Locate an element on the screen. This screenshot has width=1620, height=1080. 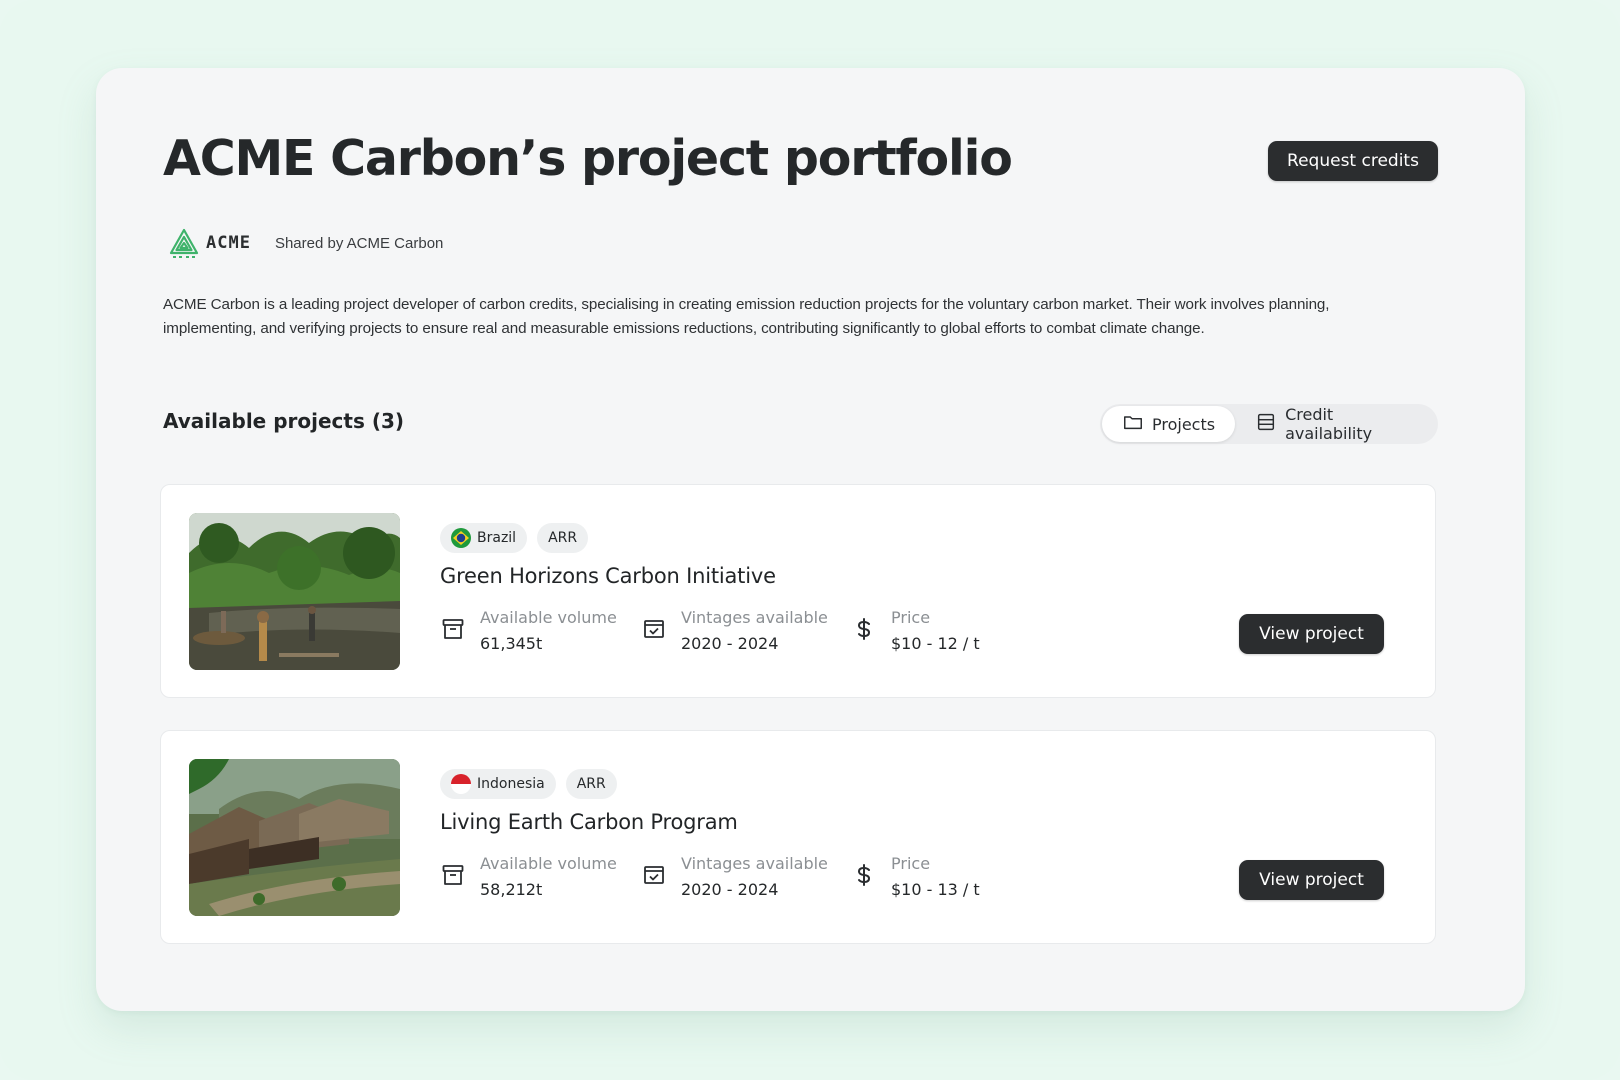
tab-credit-availability: Credit availability is located at coordinates (1335, 424).